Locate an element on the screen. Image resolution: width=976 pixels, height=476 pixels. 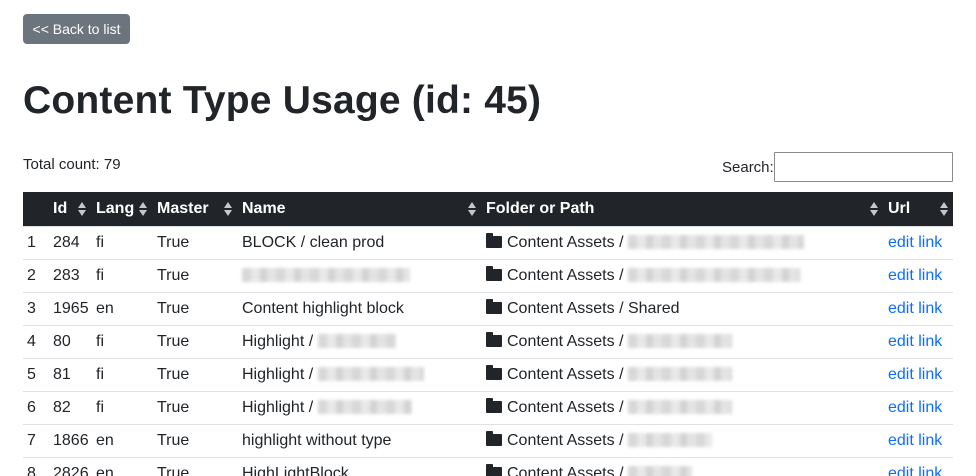
row-index: 7 is located at coordinates (31, 440).